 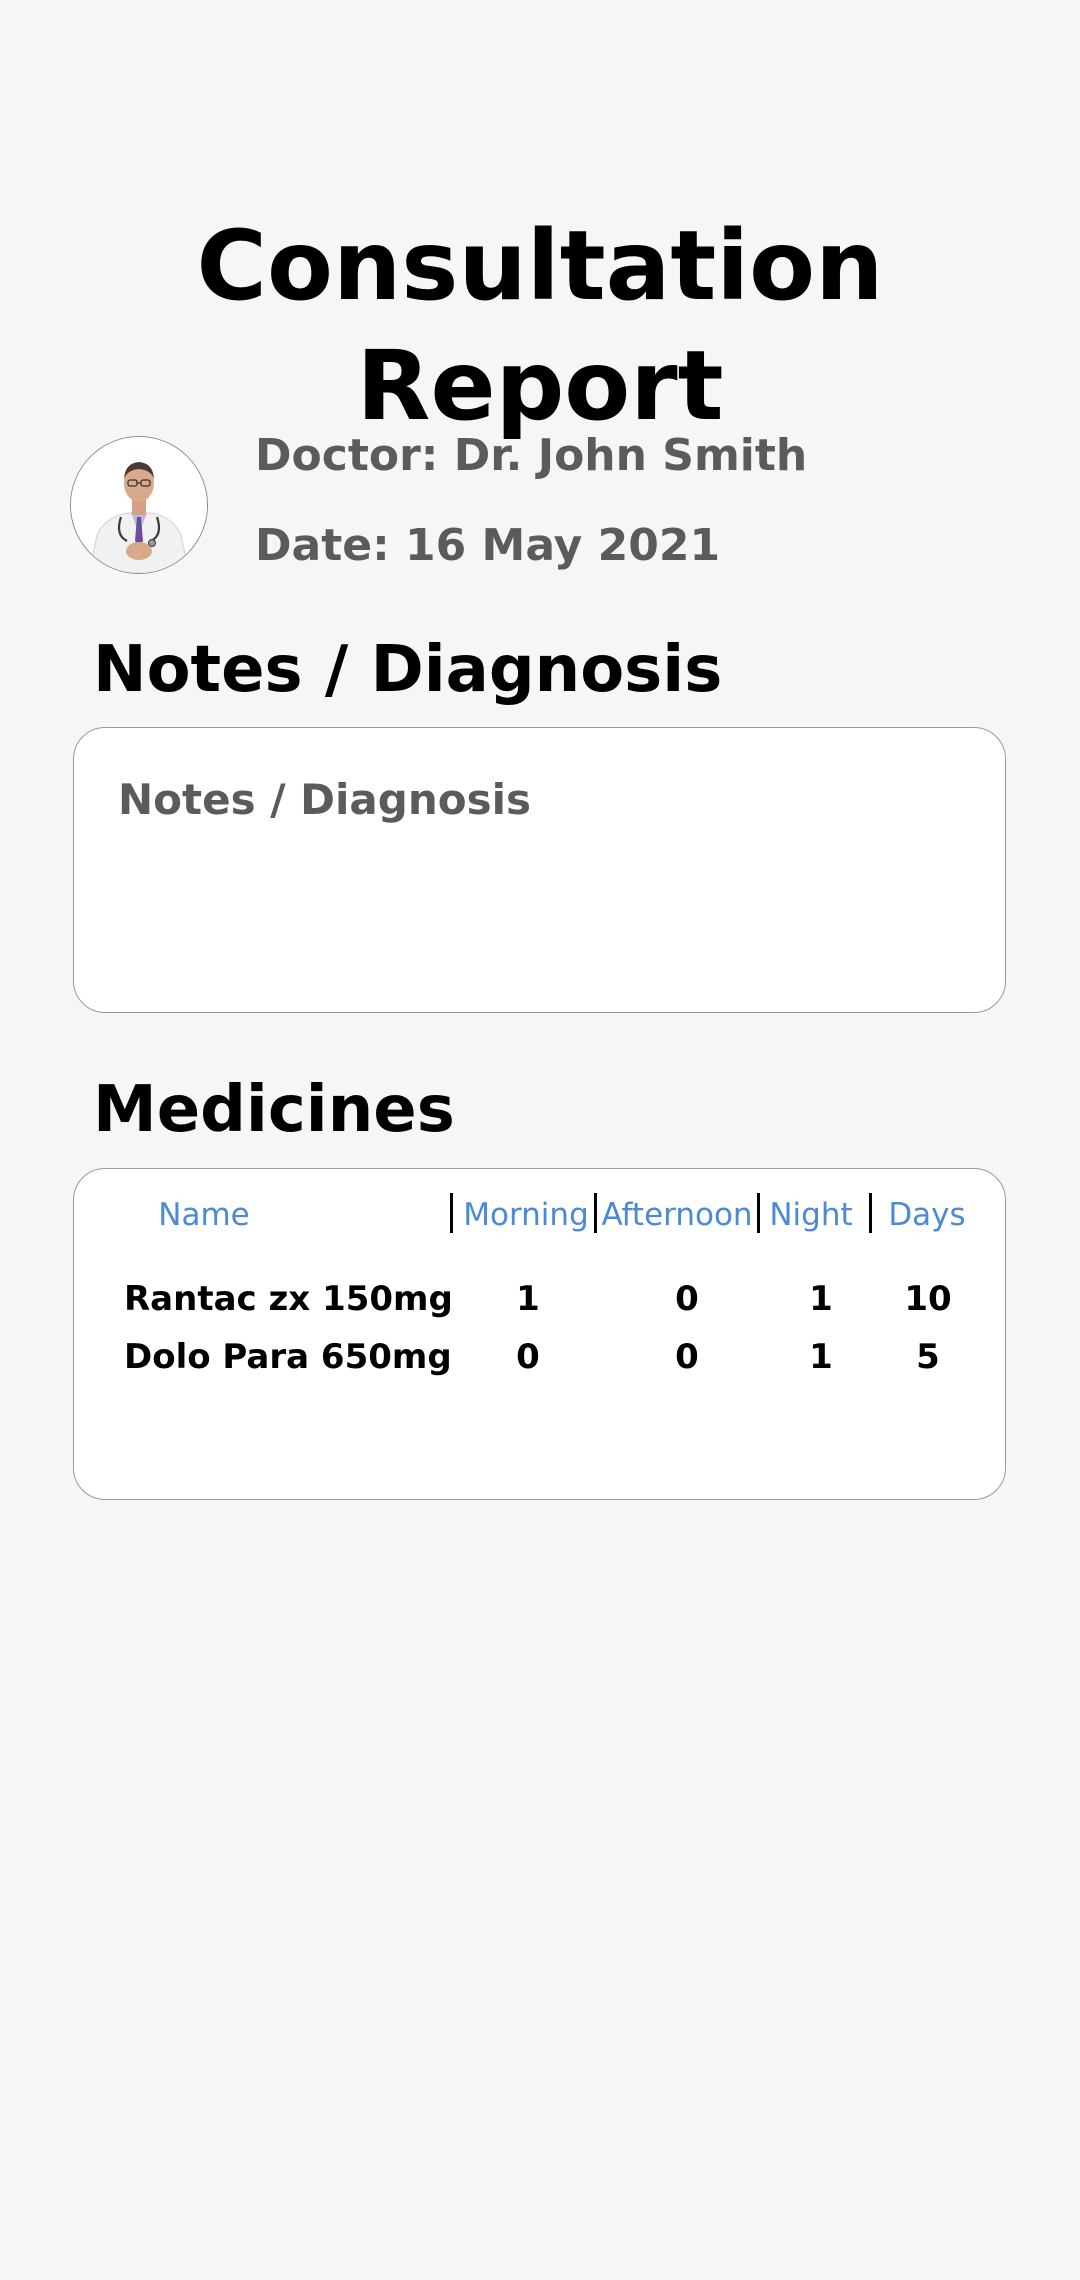 What do you see at coordinates (677, 1215) in the screenshot?
I see `column-header-afternoon: Afternoon` at bounding box center [677, 1215].